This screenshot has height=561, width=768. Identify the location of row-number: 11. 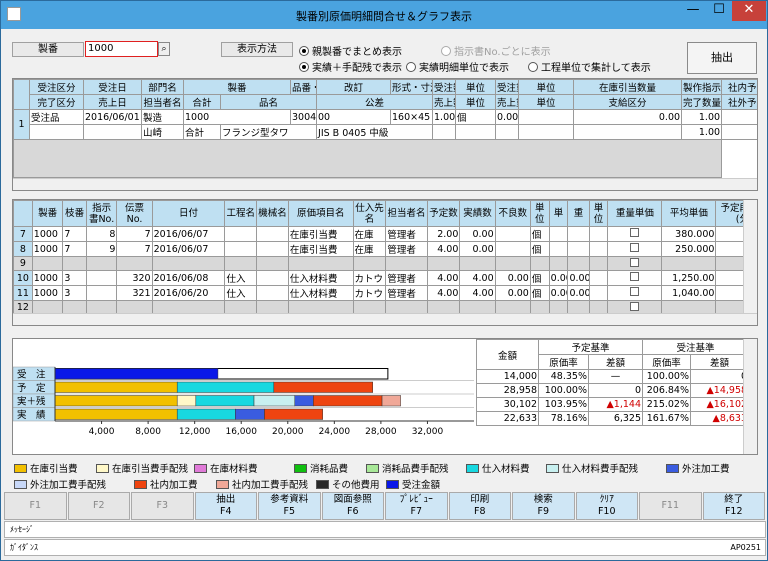
(23, 293).